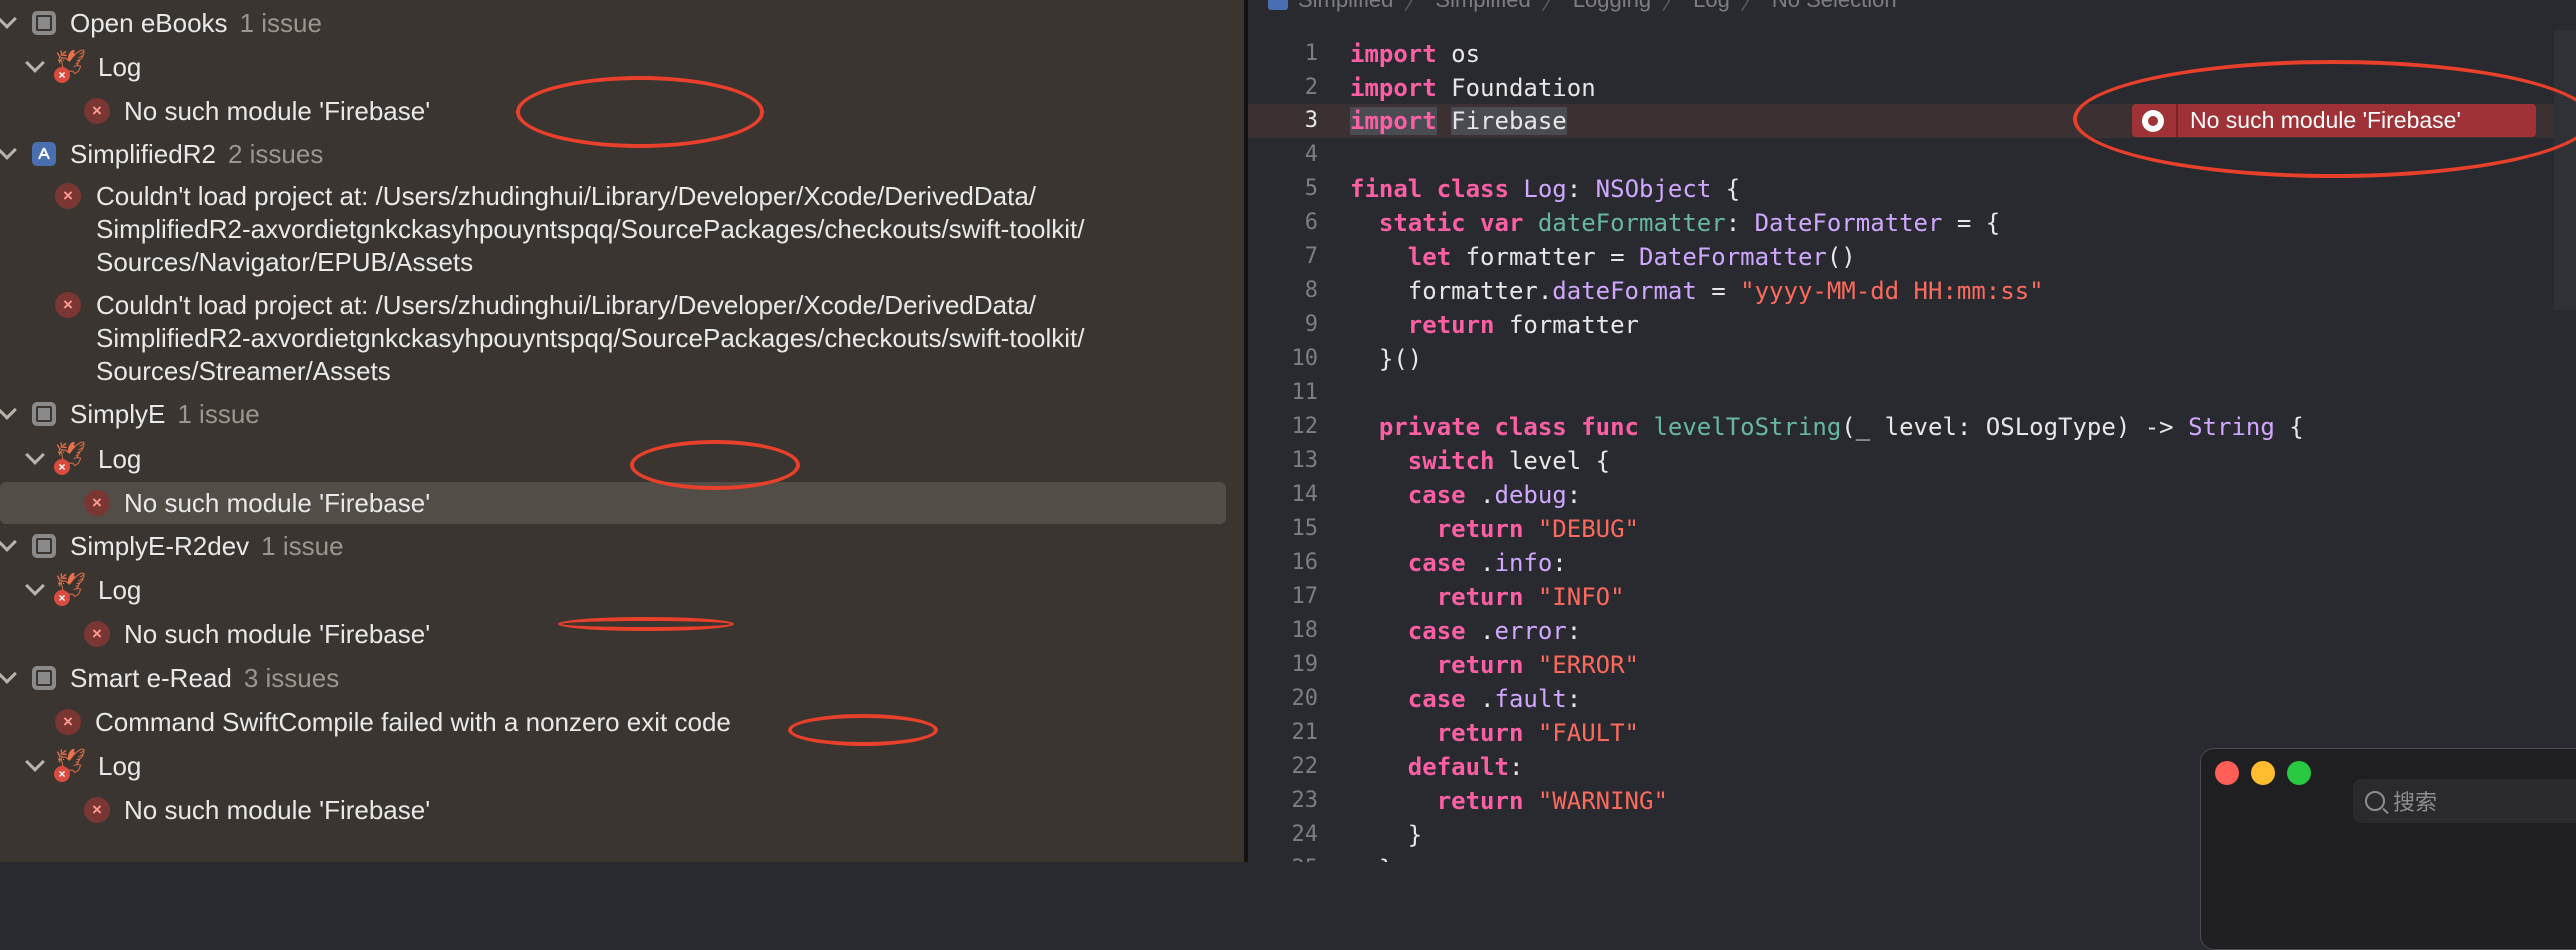  I want to click on breadcrumb-item: Log, so click(1711, 6).